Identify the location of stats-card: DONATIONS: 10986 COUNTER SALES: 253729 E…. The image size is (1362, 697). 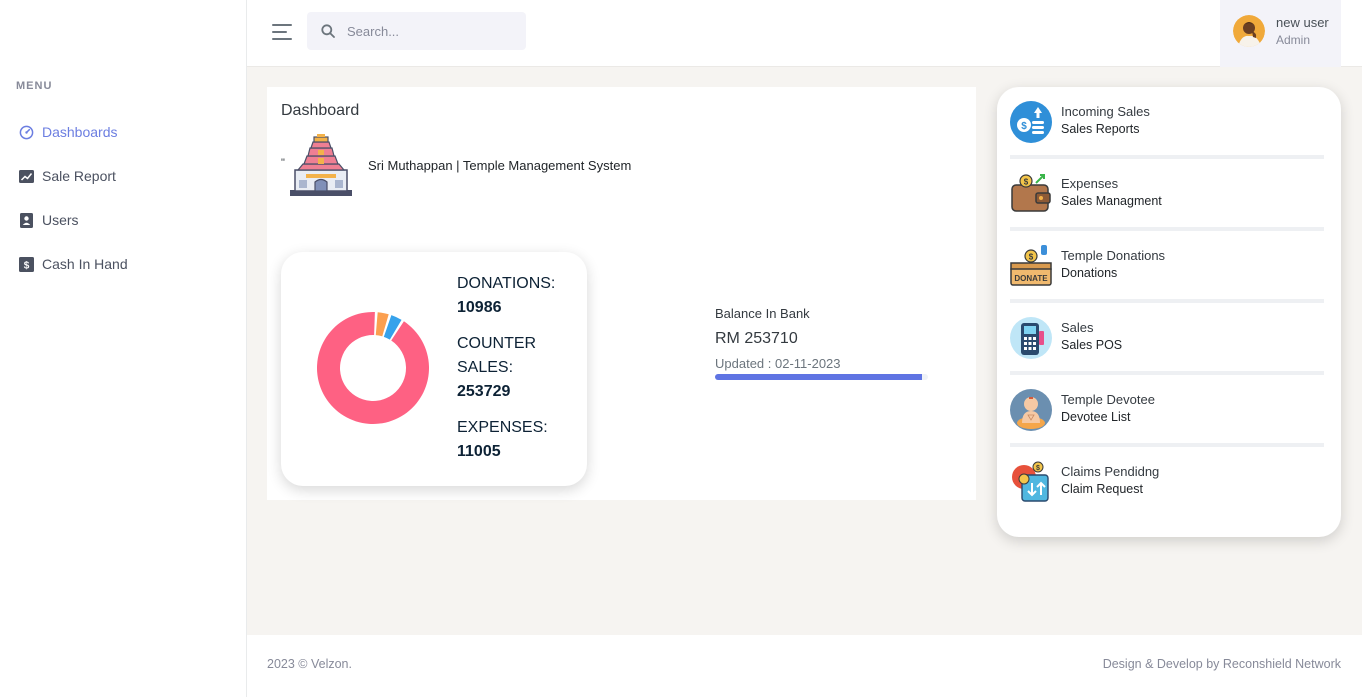
(434, 369).